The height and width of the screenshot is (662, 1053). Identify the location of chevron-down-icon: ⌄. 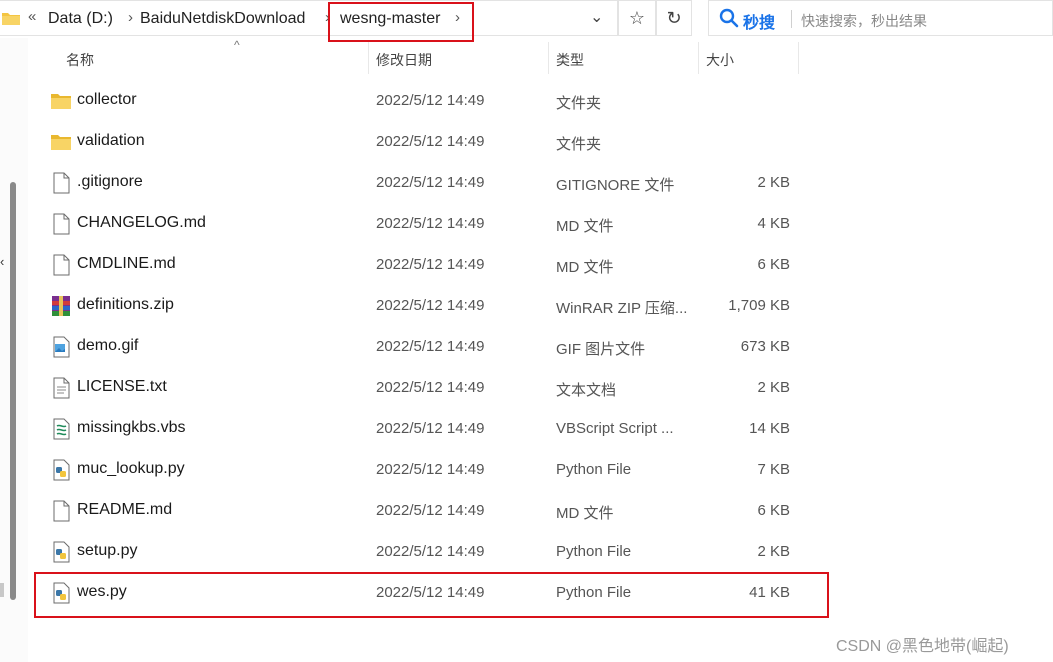
(596, 17).